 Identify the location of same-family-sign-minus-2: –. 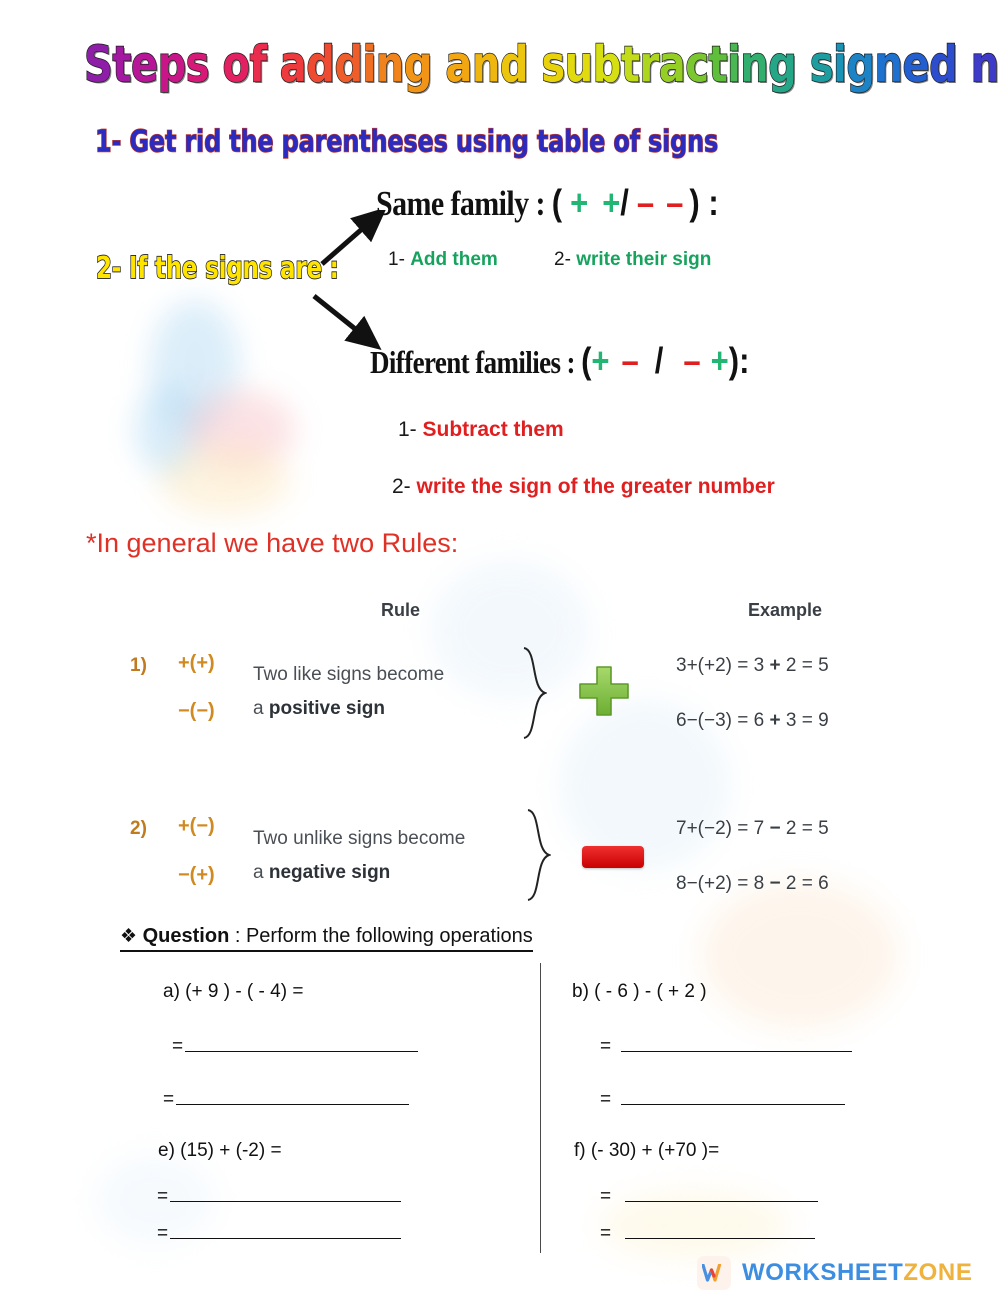
(675, 203).